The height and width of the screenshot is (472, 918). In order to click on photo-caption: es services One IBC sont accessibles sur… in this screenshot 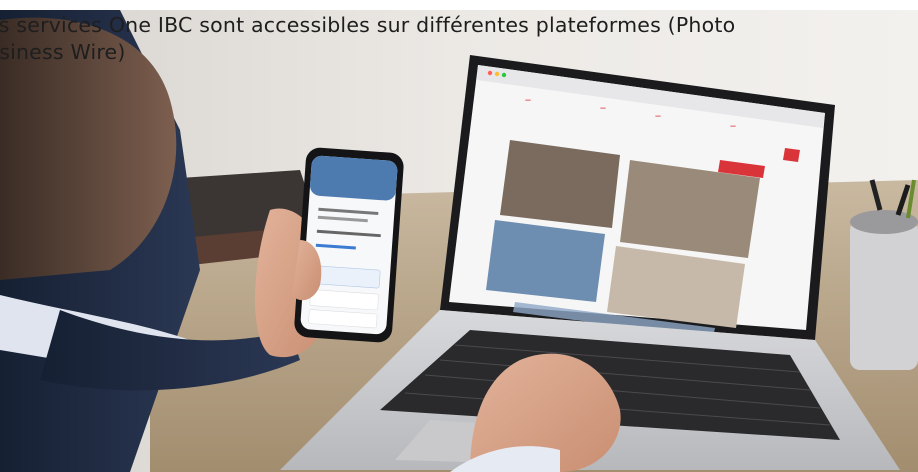, I will do `click(459, 39)`.